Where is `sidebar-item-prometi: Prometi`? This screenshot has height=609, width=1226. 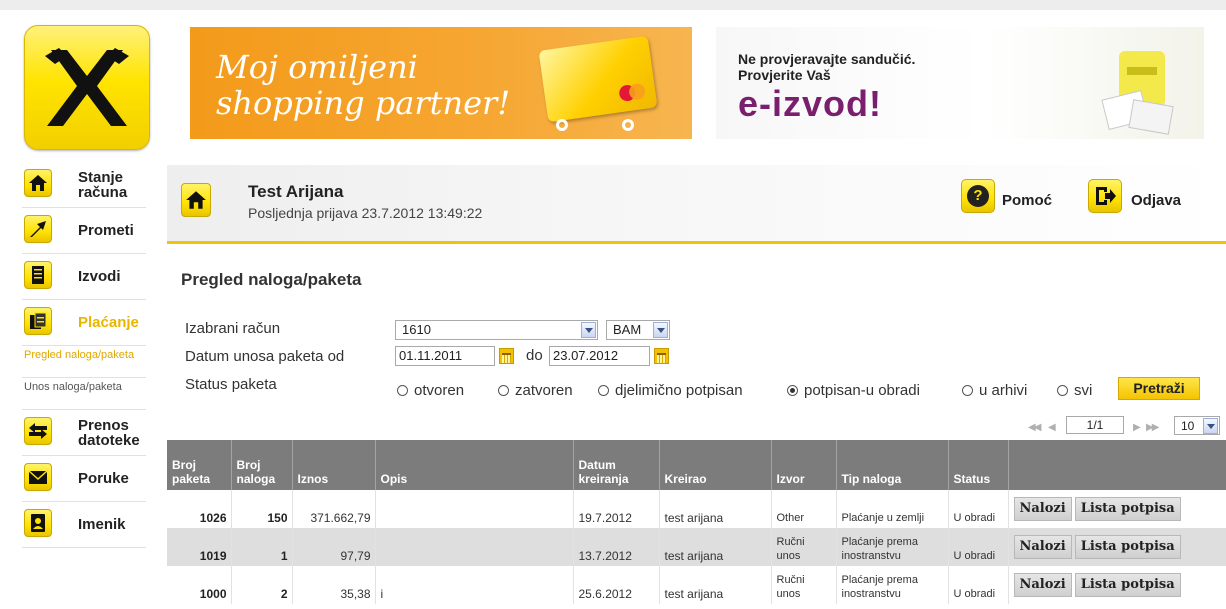
sidebar-item-prometi: Prometi is located at coordinates (84, 231).